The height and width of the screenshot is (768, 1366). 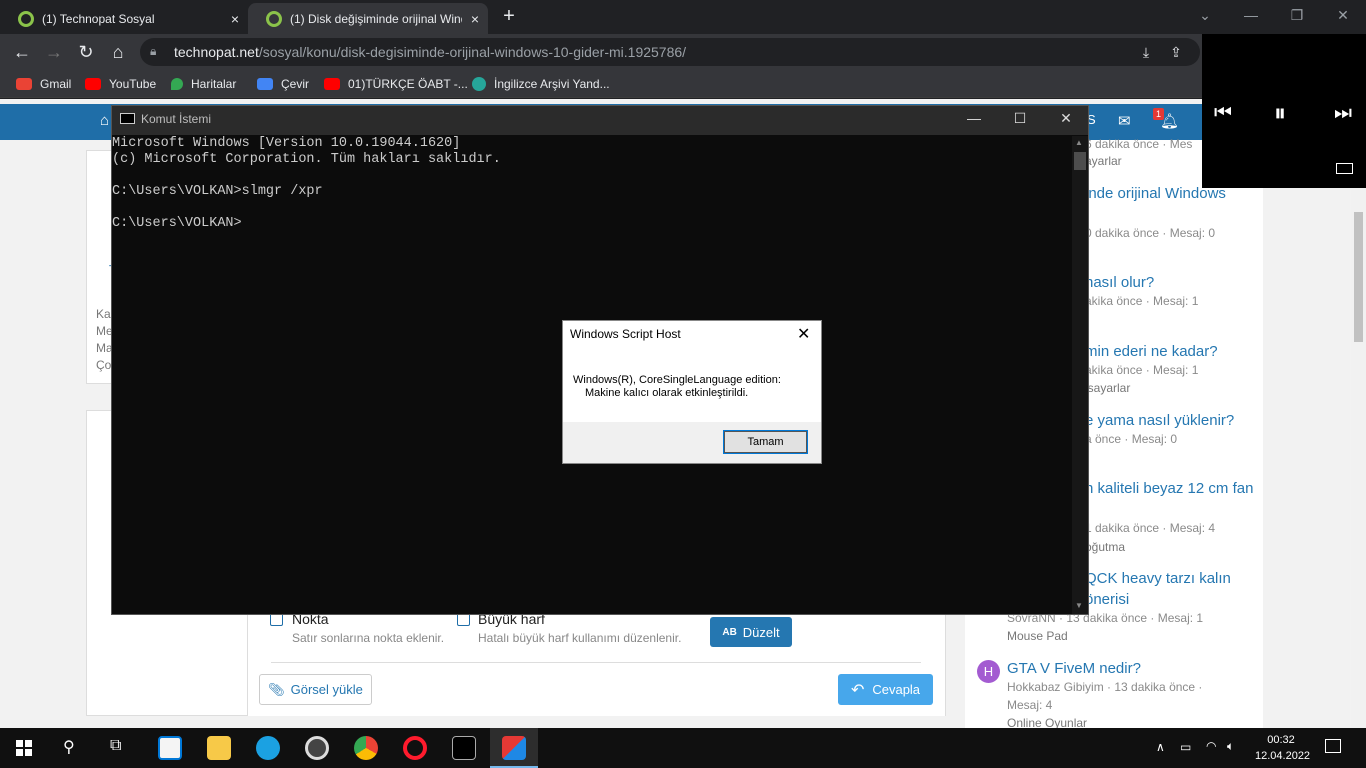 What do you see at coordinates (1185, 747) in the screenshot?
I see `battery-icon: ▭` at bounding box center [1185, 747].